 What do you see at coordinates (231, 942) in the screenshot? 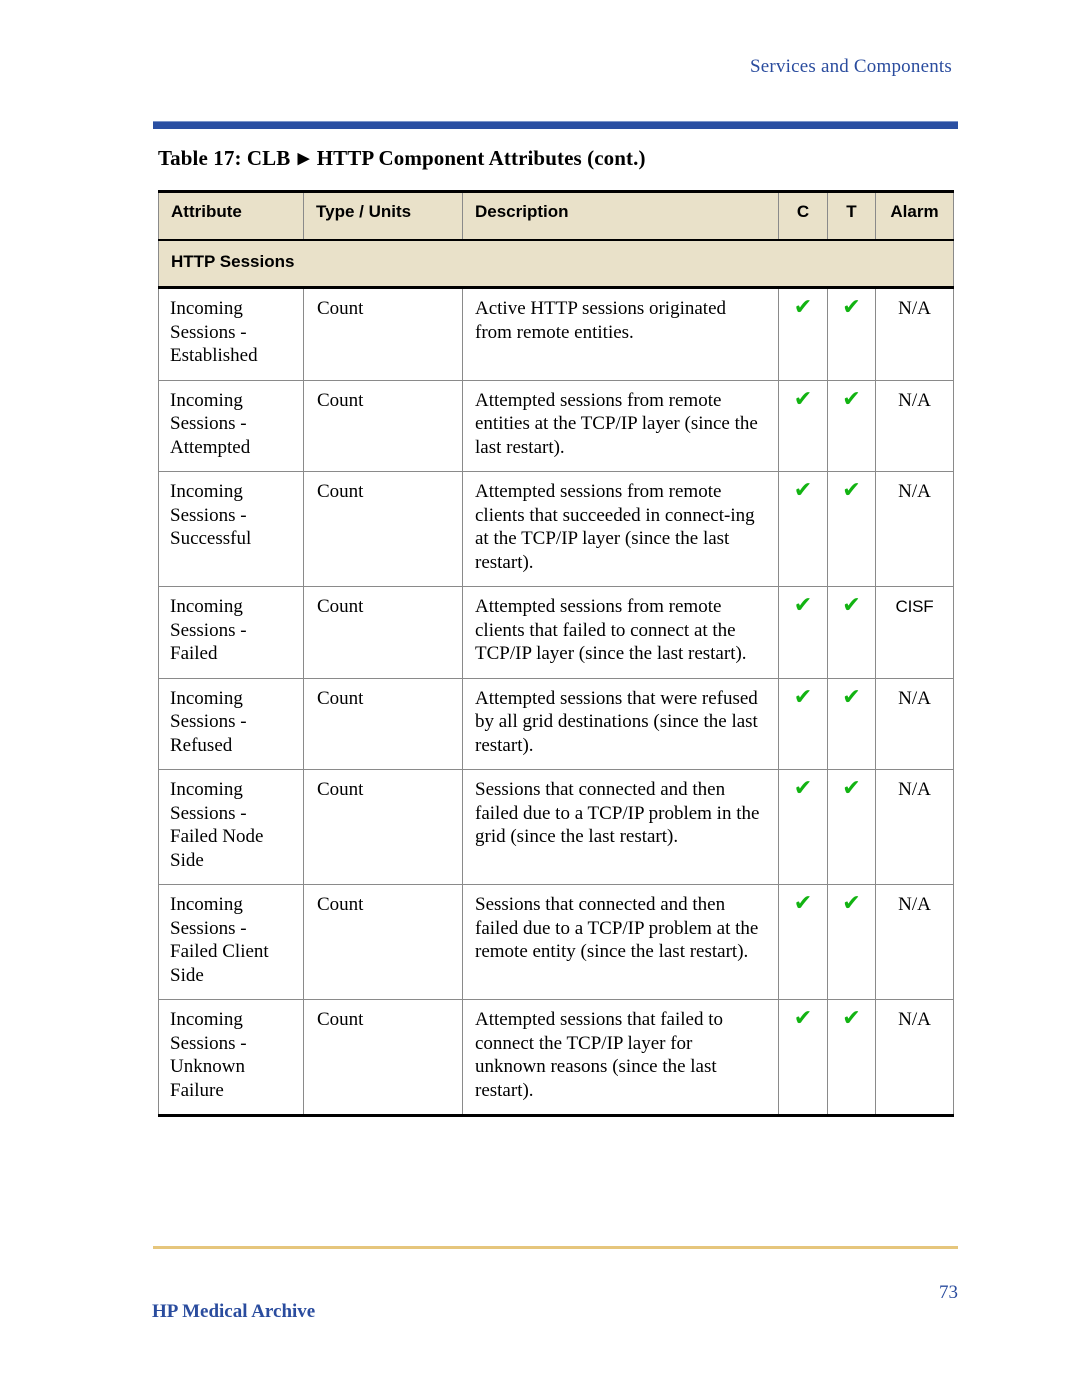
I see `cell-attribute: Incoming Sessions - Failed Client Side` at bounding box center [231, 942].